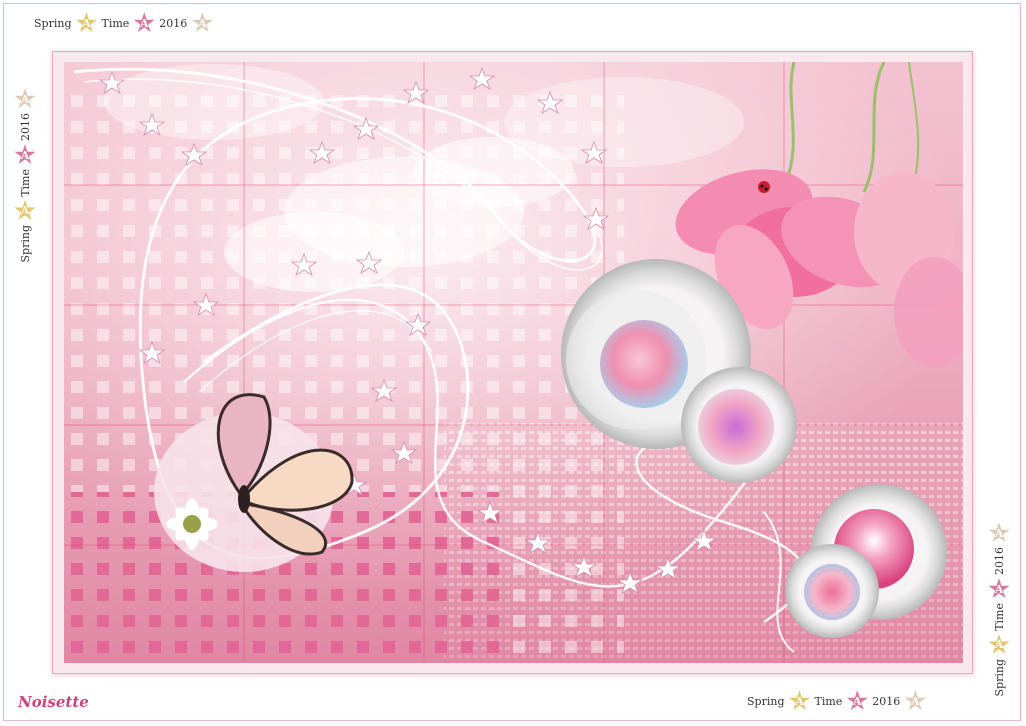 The width and height of the screenshot is (1026, 726). I want to click on photo-cherry, so click(832, 592).